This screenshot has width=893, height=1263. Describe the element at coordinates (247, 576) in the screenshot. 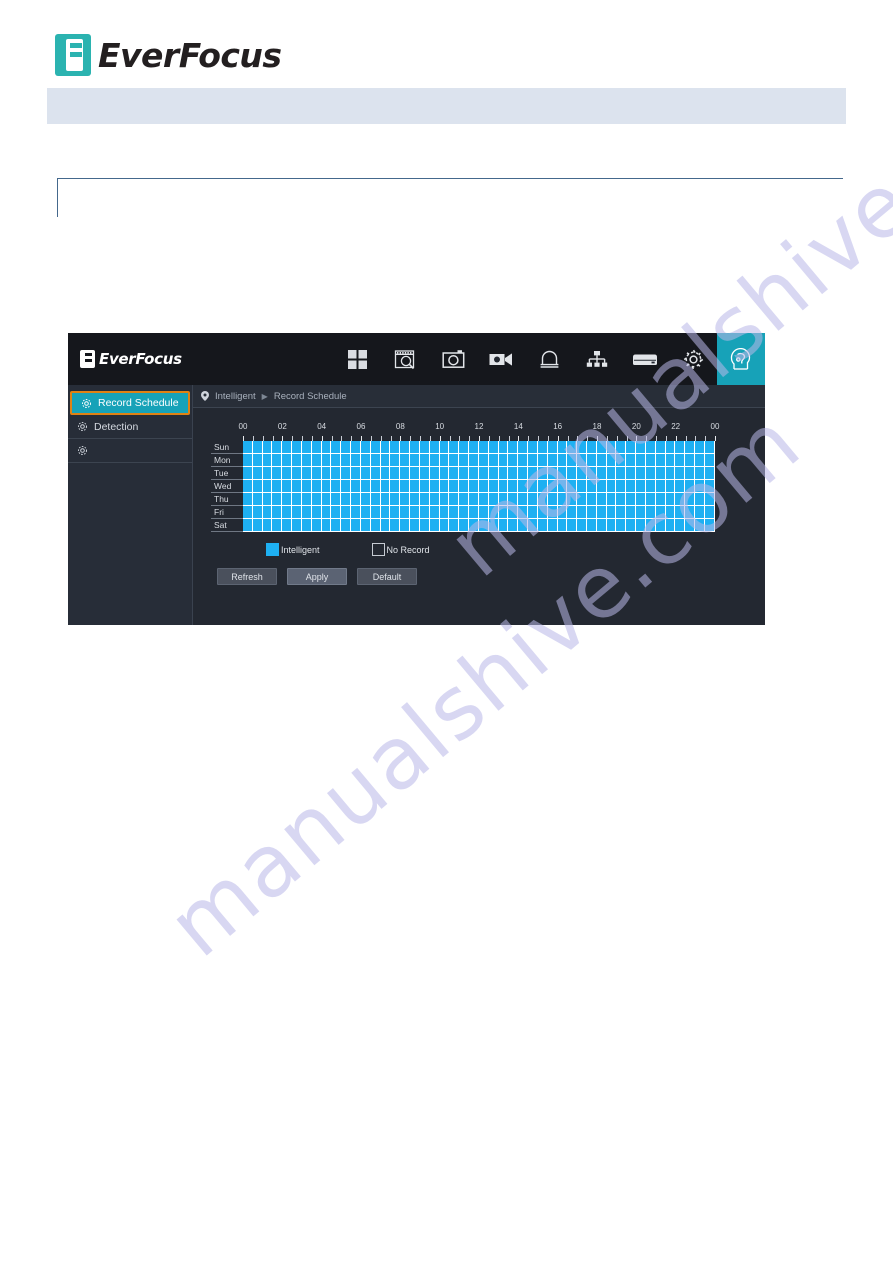

I see `refresh-button: Refresh` at that location.